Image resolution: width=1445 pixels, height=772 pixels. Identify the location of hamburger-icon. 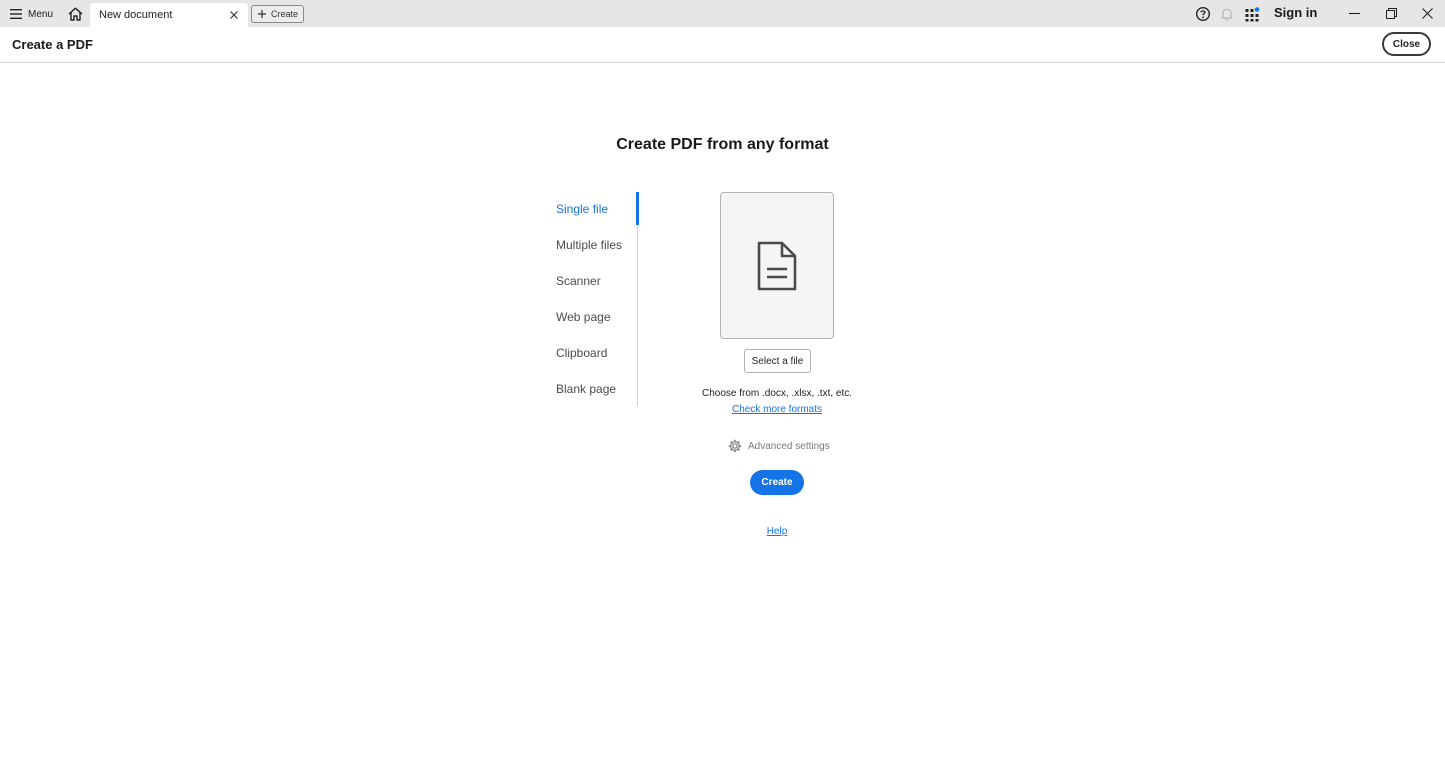
(16, 14).